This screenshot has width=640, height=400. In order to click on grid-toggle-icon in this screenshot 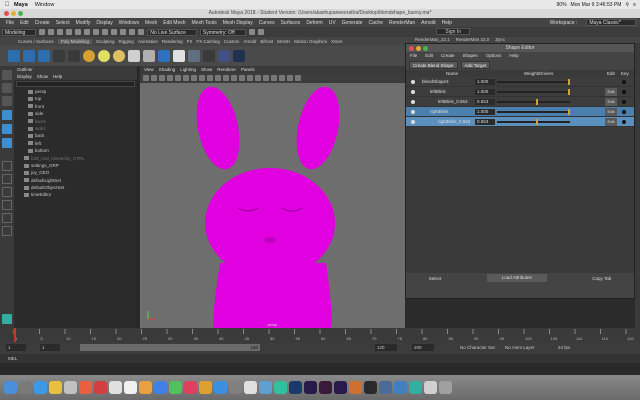, I will do `click(178, 78)`.